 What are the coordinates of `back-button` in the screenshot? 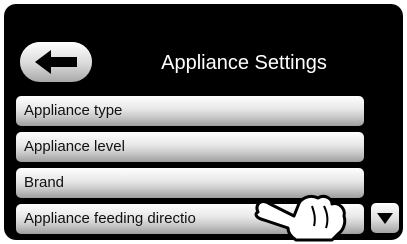 It's located at (56, 62).